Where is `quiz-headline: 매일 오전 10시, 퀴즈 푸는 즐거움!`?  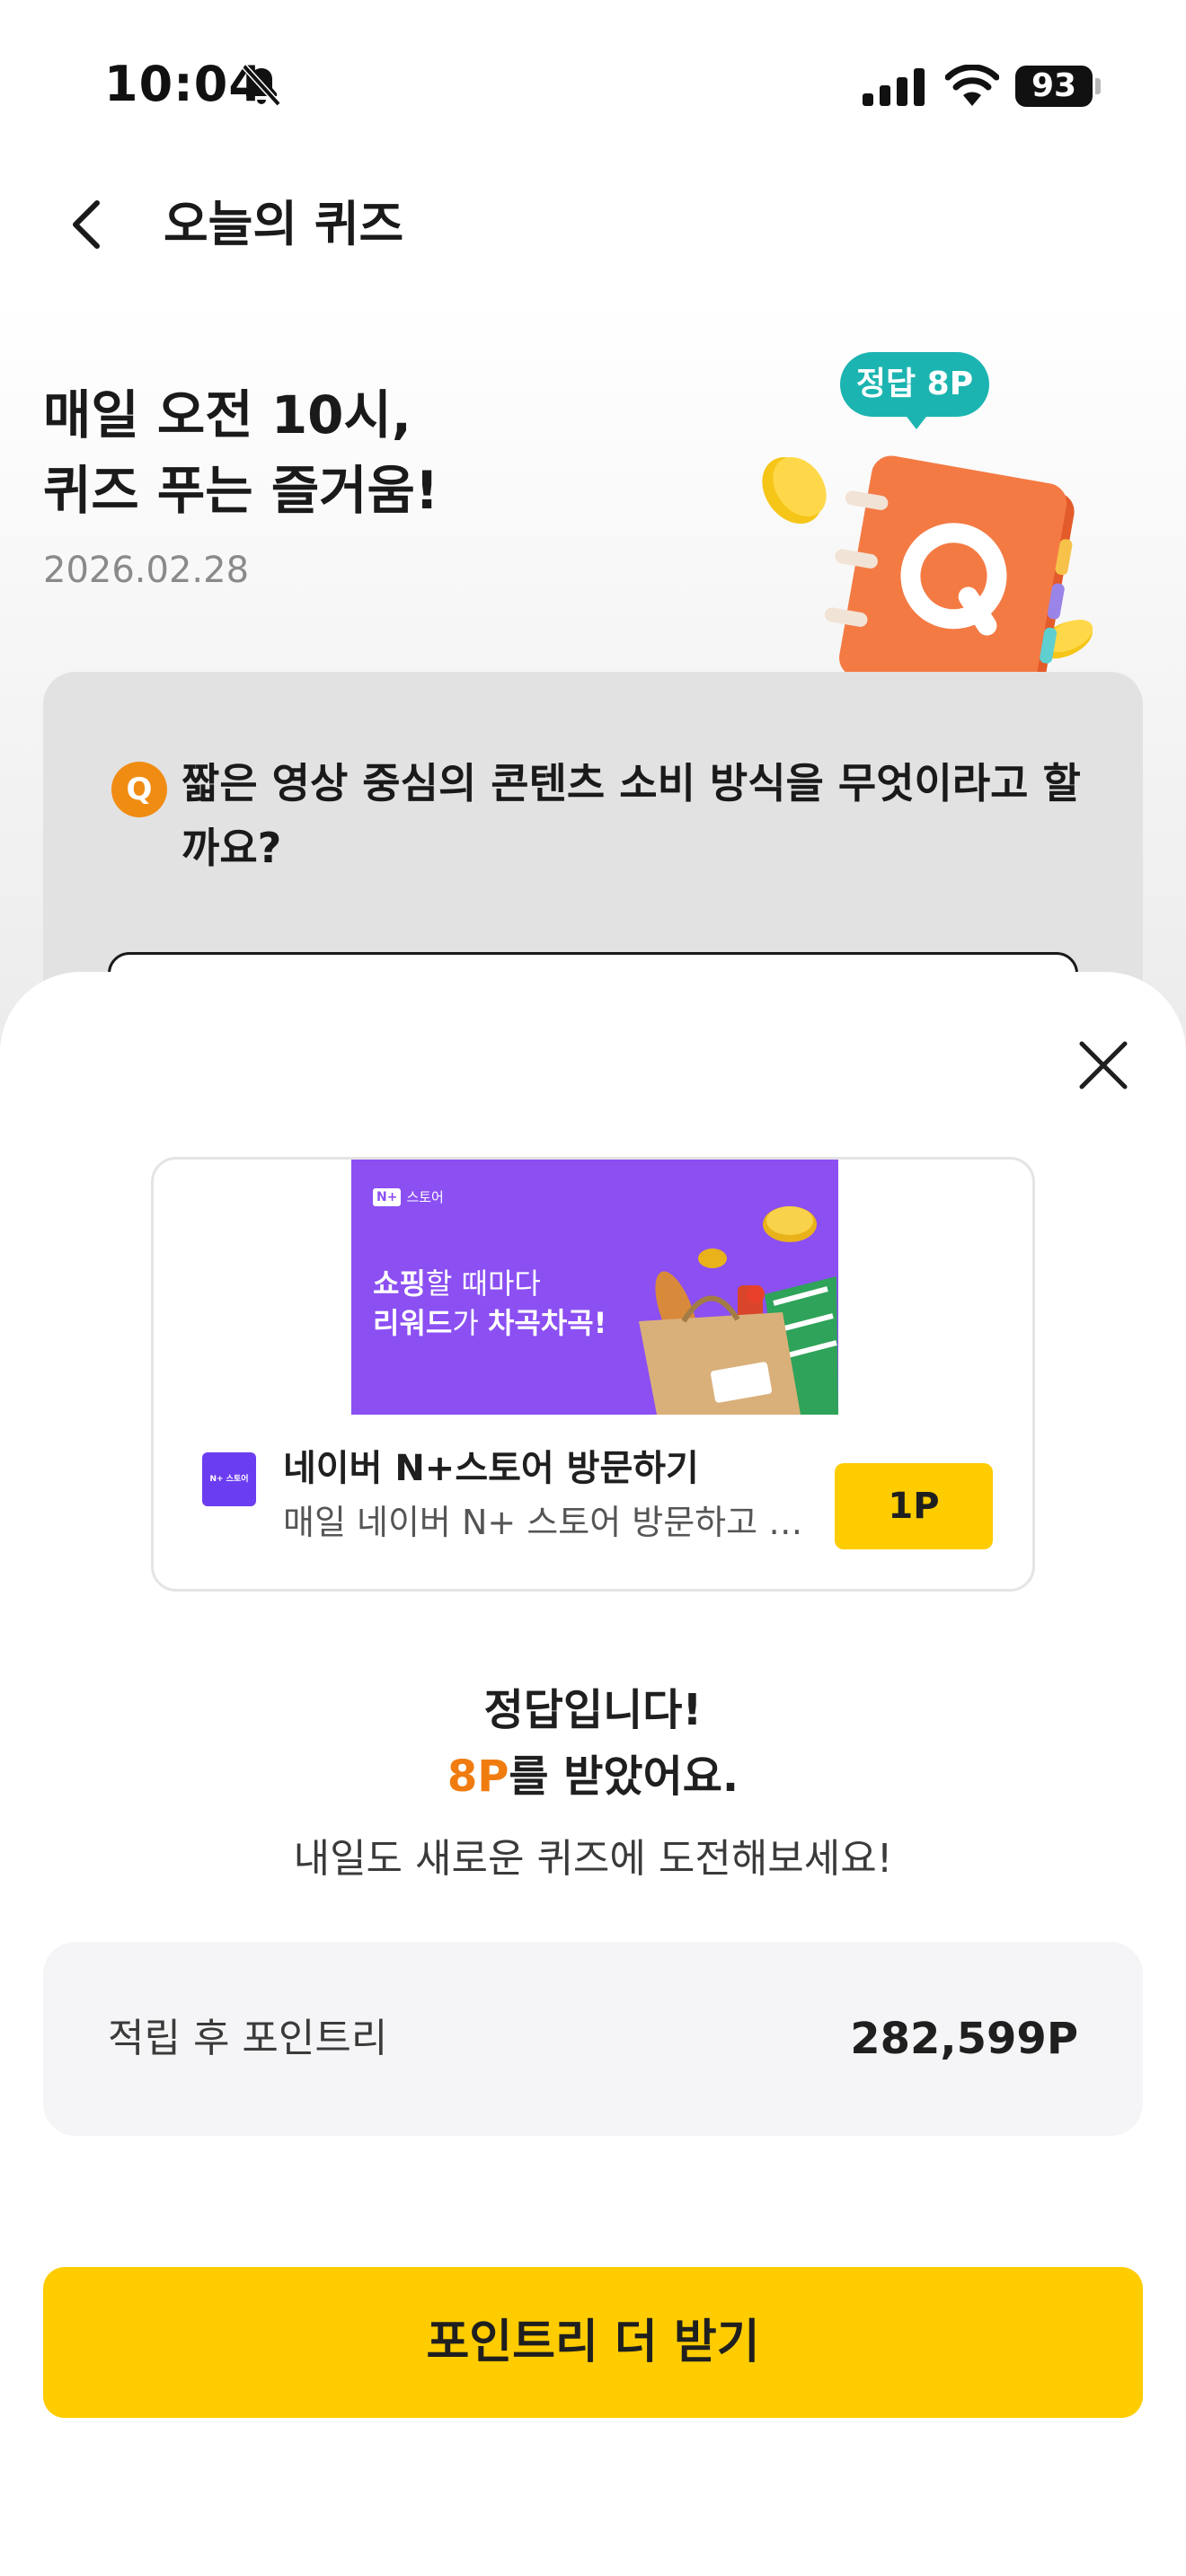
quiz-headline: 매일 오전 10시, 퀴즈 푸는 즐거움! is located at coordinates (357, 452).